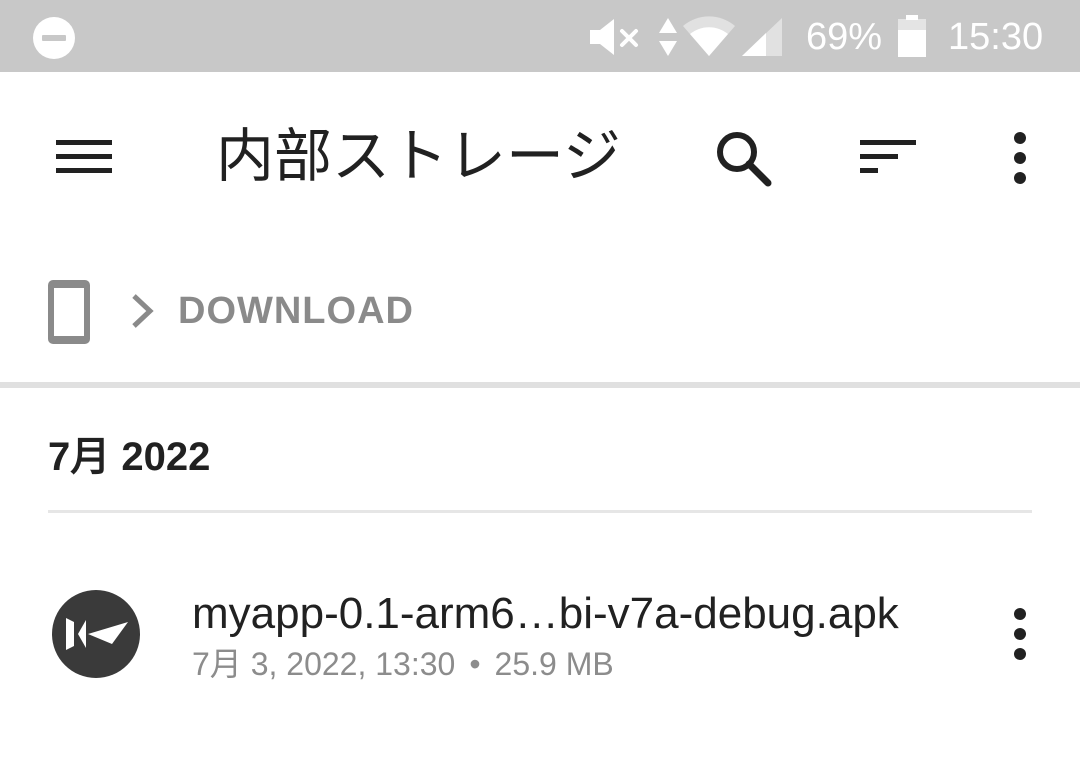  What do you see at coordinates (614, 37) in the screenshot?
I see `mute-icon` at bounding box center [614, 37].